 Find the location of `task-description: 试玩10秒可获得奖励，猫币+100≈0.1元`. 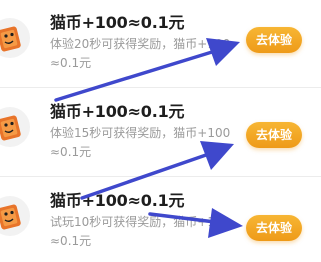

task-description: 试玩10秒可获得奖励，猫币+100≈0.1元 is located at coordinates (140, 231).